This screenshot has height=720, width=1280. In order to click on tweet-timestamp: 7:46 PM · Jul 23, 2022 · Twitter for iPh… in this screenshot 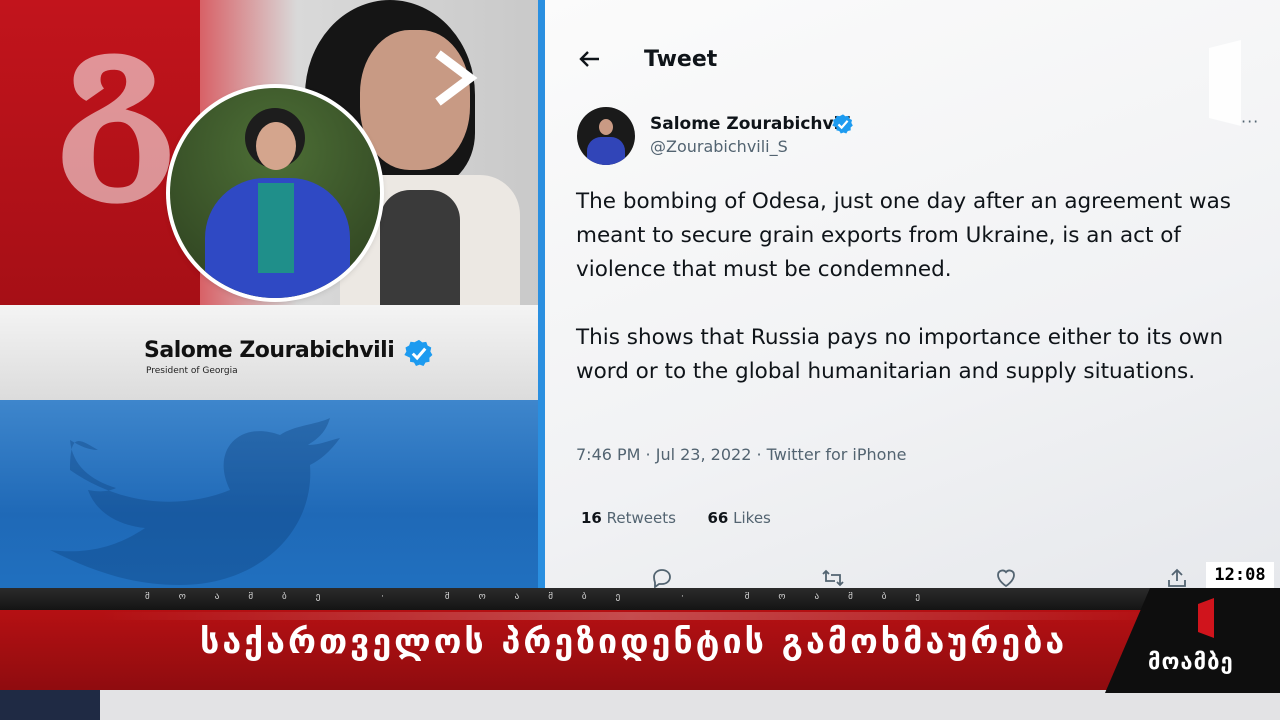, I will do `click(741, 454)`.